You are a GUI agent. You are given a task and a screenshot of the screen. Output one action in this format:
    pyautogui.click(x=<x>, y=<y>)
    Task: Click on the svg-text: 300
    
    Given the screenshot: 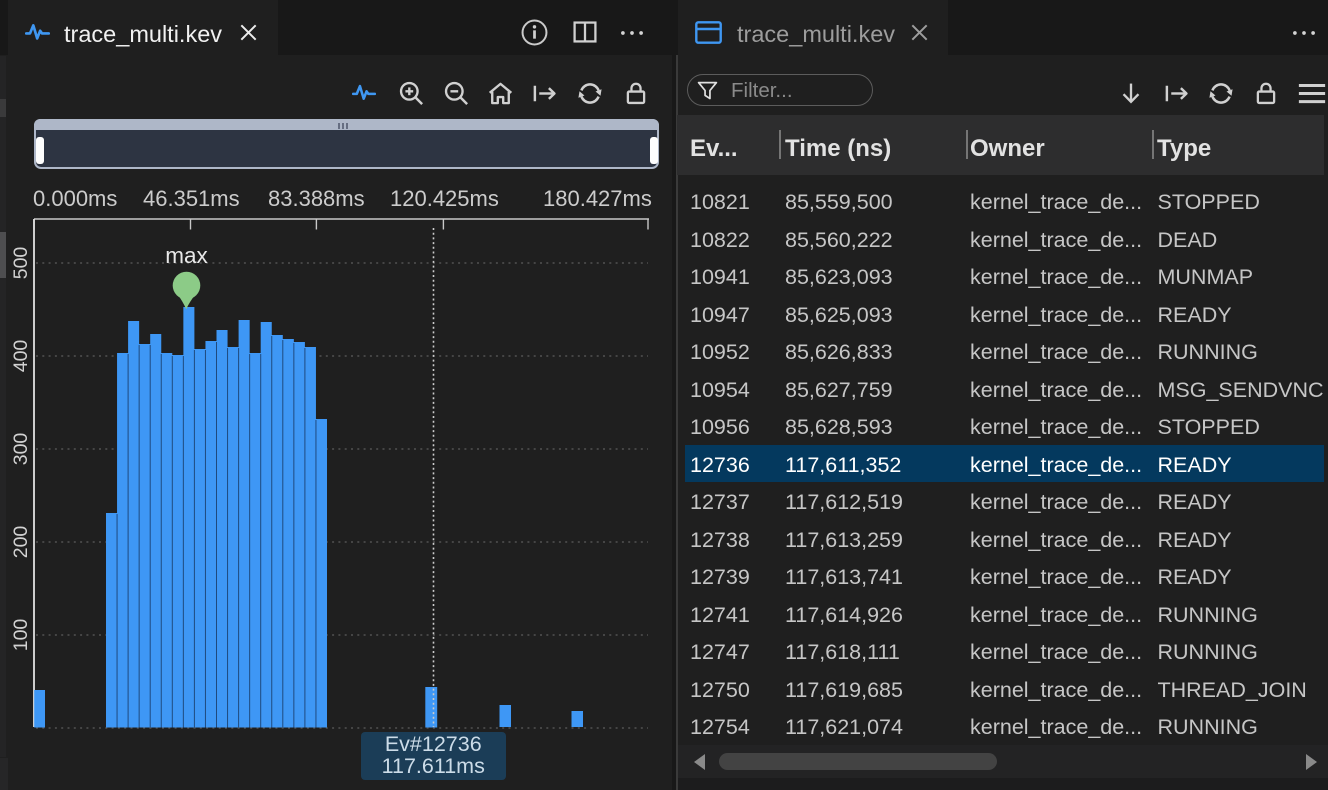 What is the action you would take?
    pyautogui.click(x=21, y=449)
    